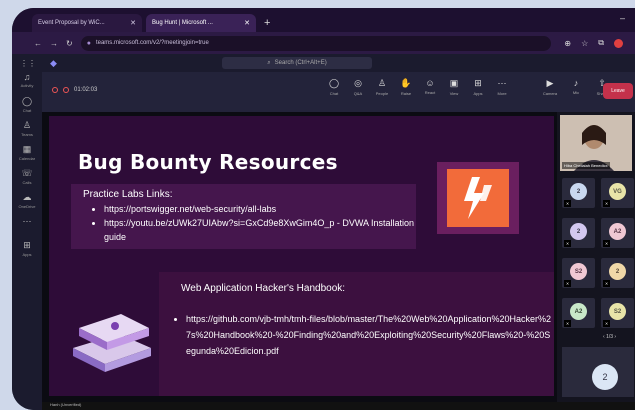  I want to click on forward-icon: →, so click(54, 43).